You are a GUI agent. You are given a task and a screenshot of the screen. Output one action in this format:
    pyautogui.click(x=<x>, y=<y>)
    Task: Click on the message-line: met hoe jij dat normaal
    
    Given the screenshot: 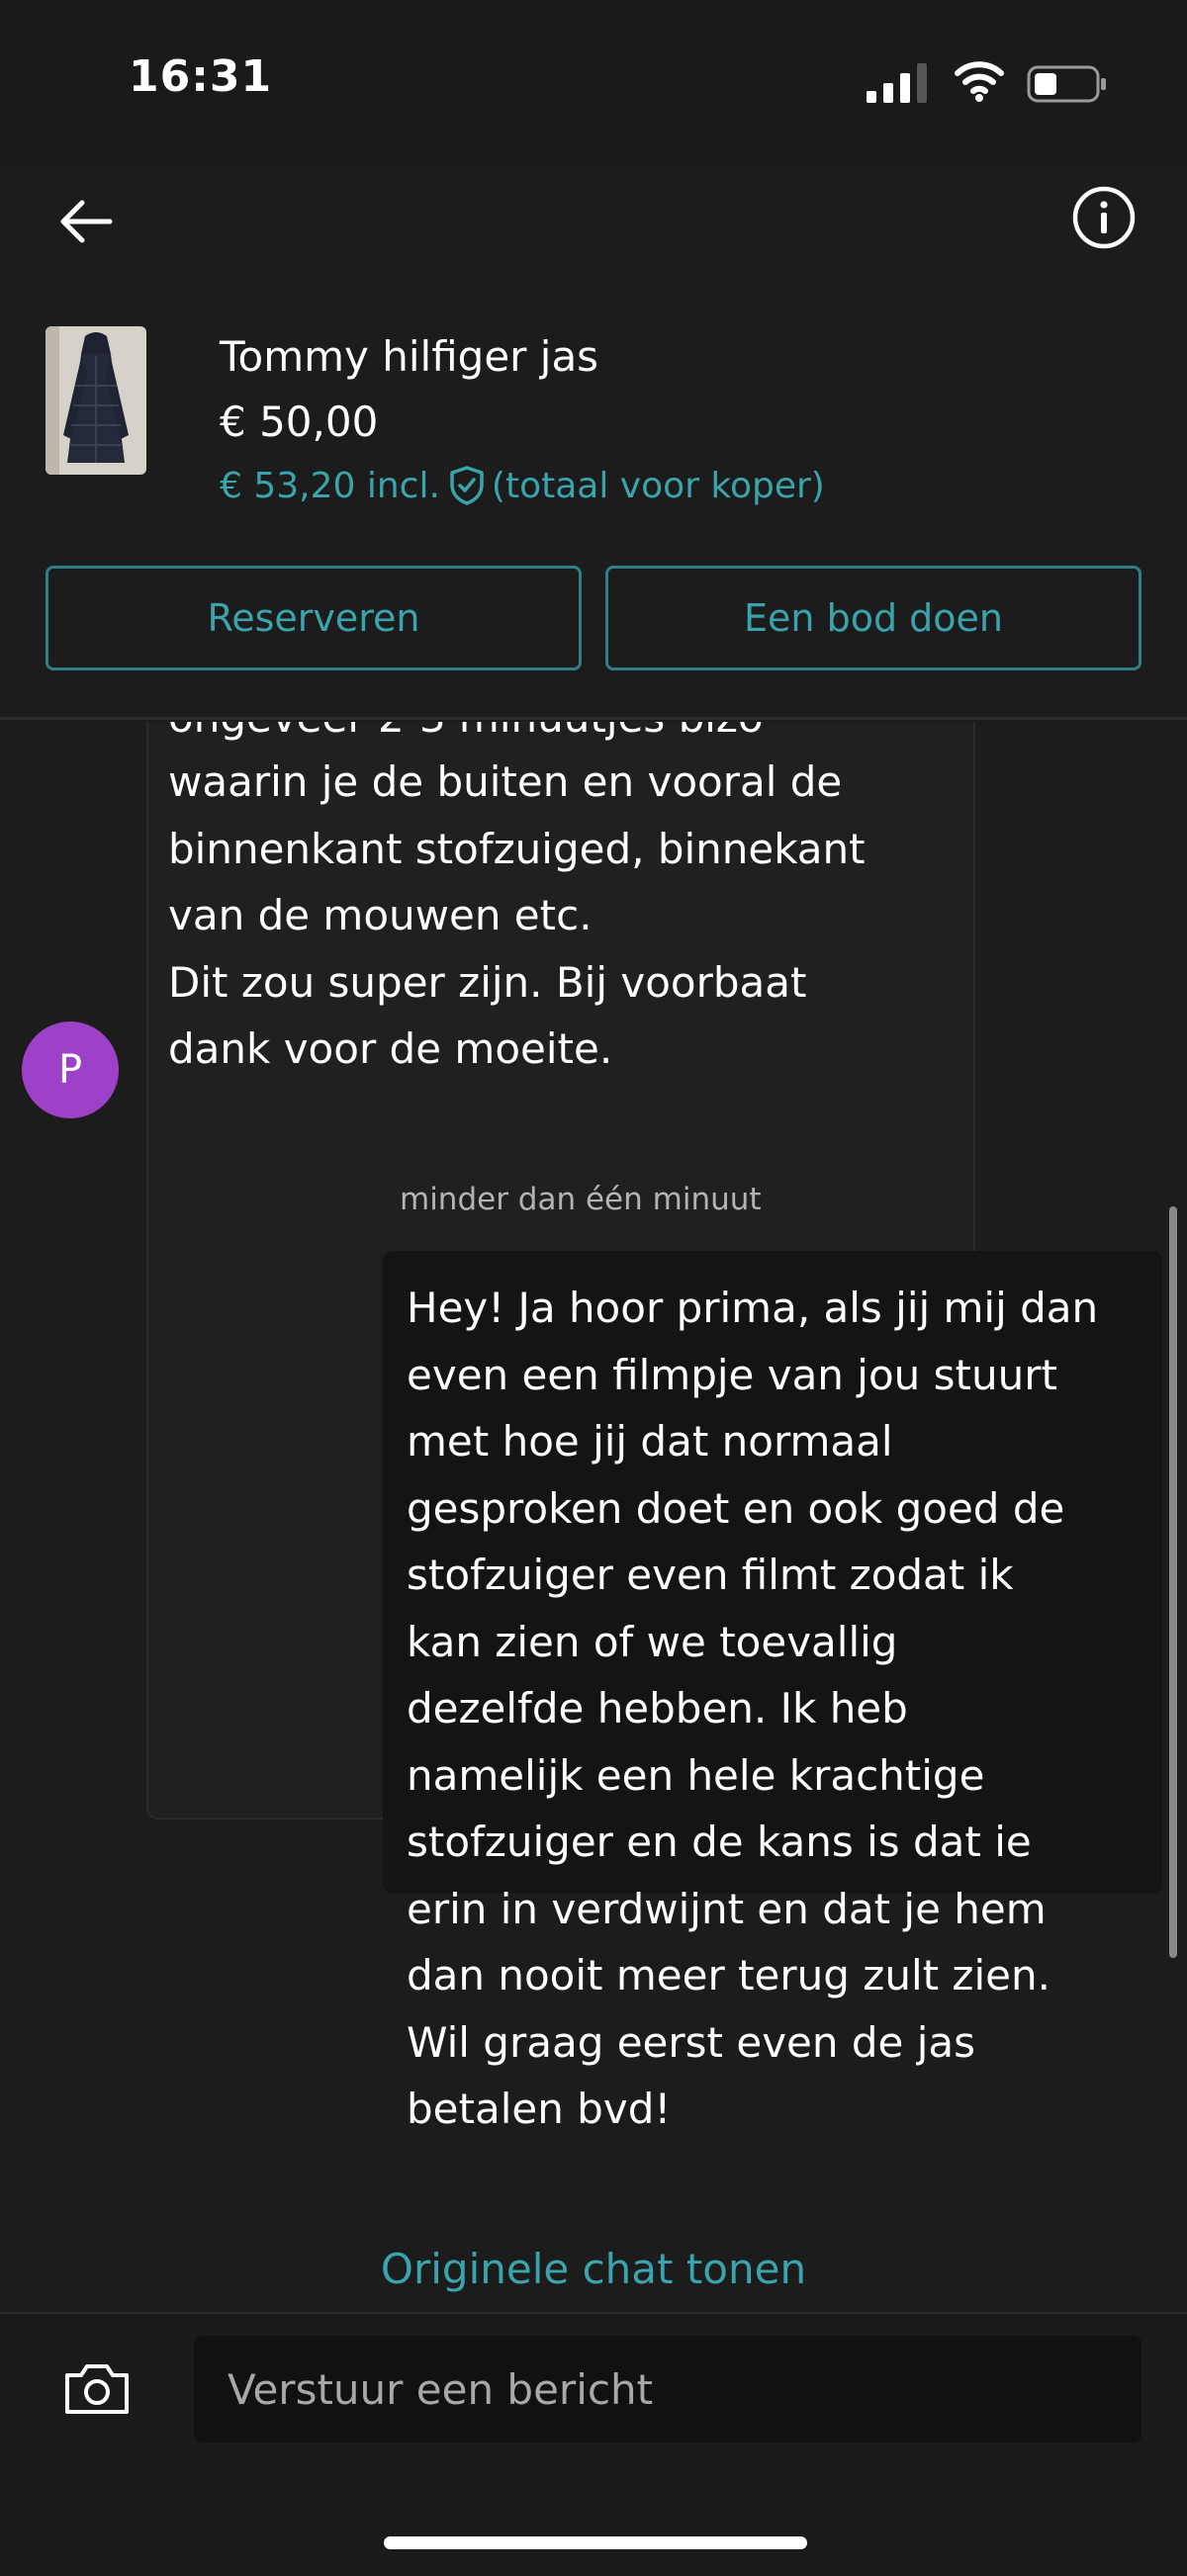 What is the action you would take?
    pyautogui.click(x=650, y=1441)
    